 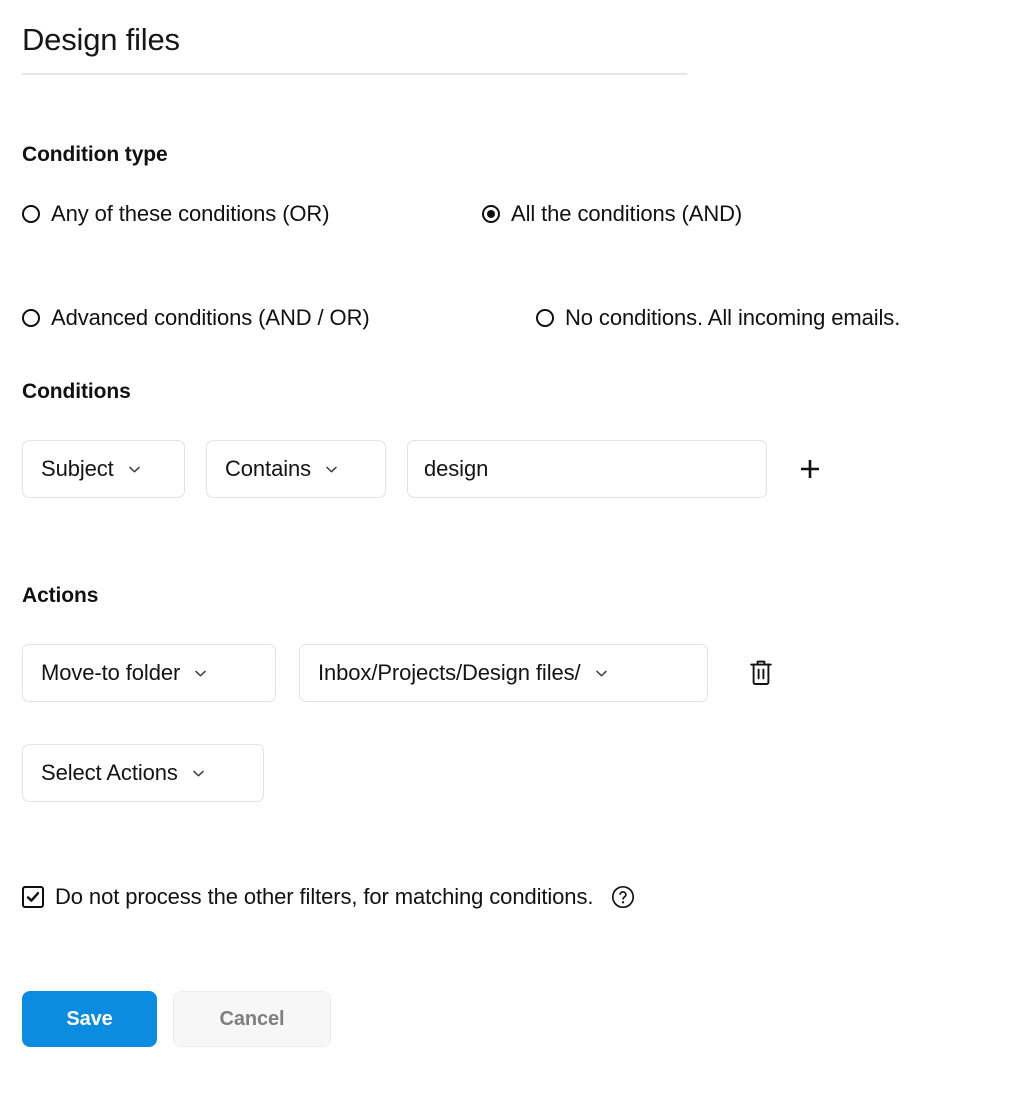 I want to click on plus-icon, so click(x=810, y=469).